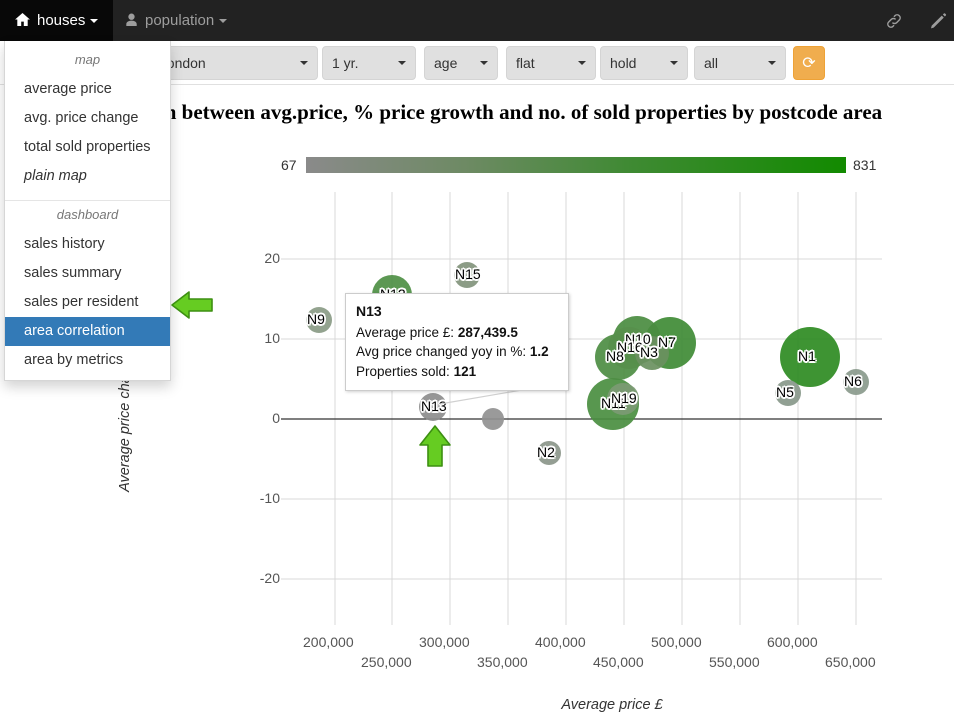  Describe the element at coordinates (623, 63) in the screenshot. I see `select-tenure-value: hold` at that location.